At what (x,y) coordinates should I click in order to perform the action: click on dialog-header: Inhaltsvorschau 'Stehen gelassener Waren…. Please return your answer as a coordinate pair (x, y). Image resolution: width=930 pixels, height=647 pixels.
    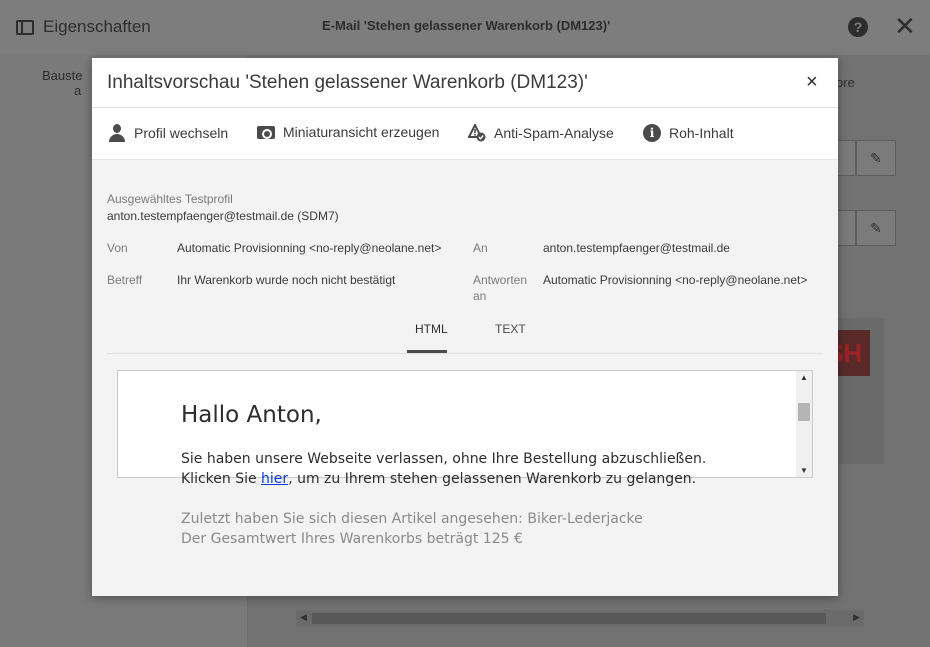
    Looking at the image, I should click on (465, 83).